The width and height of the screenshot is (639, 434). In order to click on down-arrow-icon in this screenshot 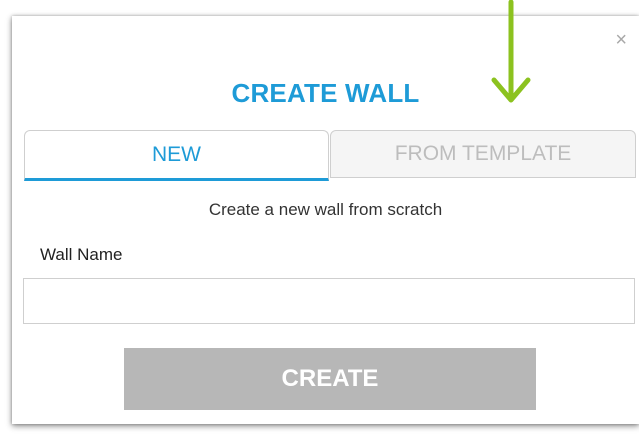, I will do `click(511, 51)`.